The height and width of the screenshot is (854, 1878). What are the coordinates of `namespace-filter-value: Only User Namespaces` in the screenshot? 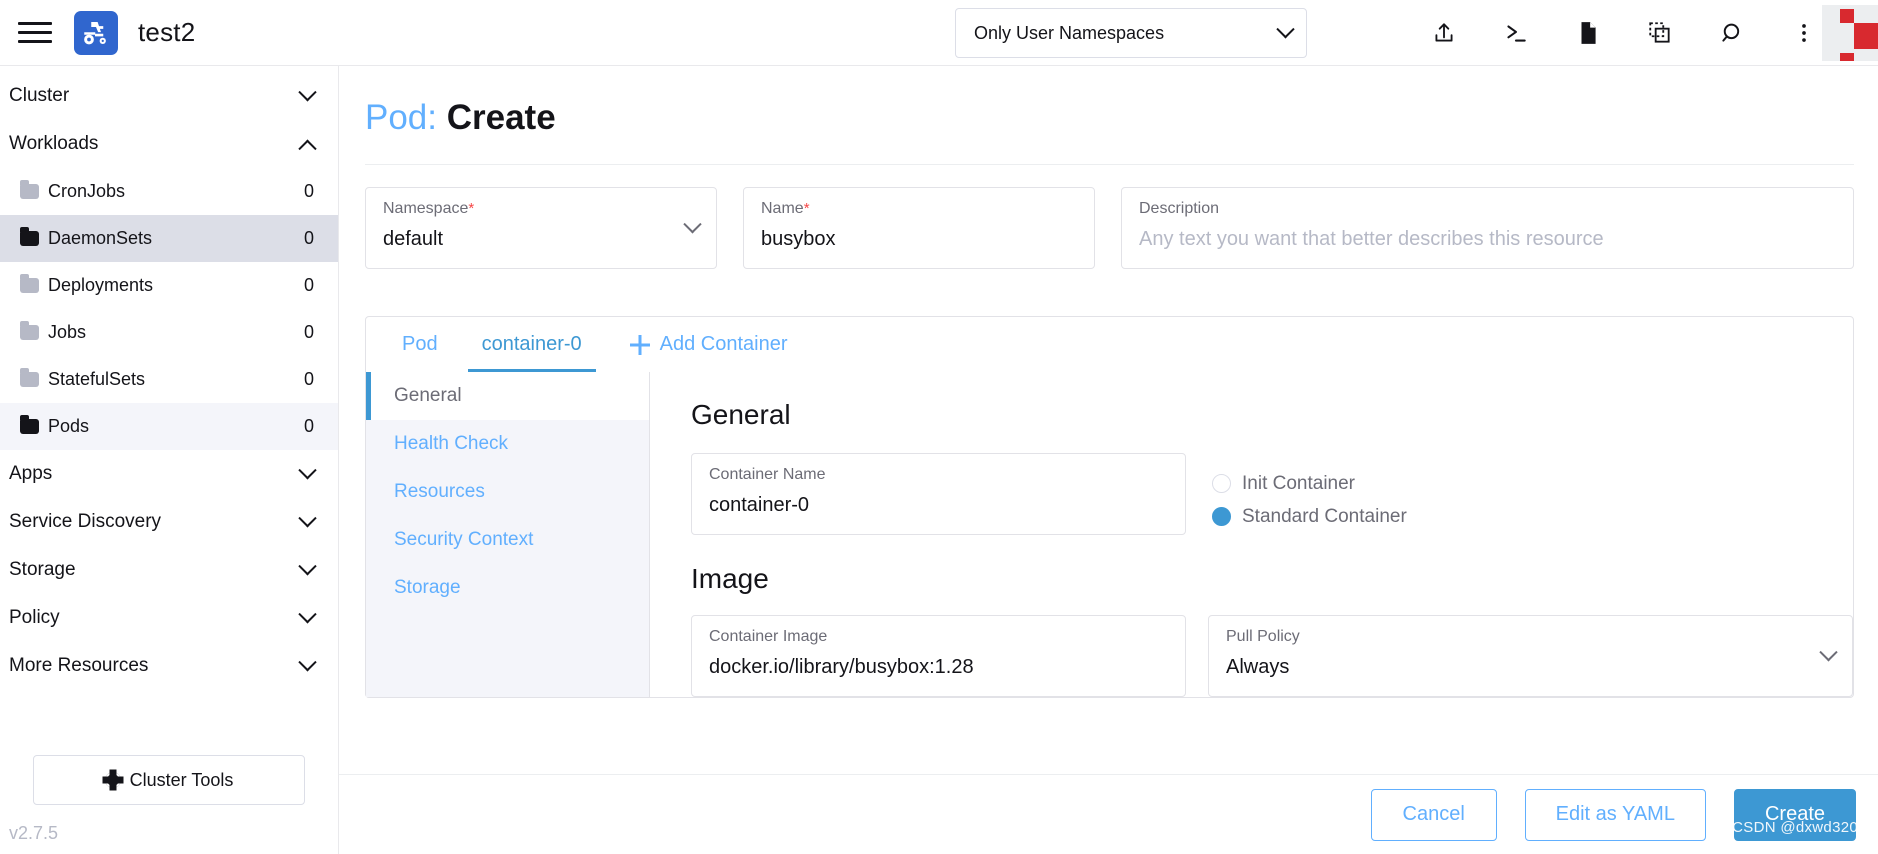 It's located at (1069, 32).